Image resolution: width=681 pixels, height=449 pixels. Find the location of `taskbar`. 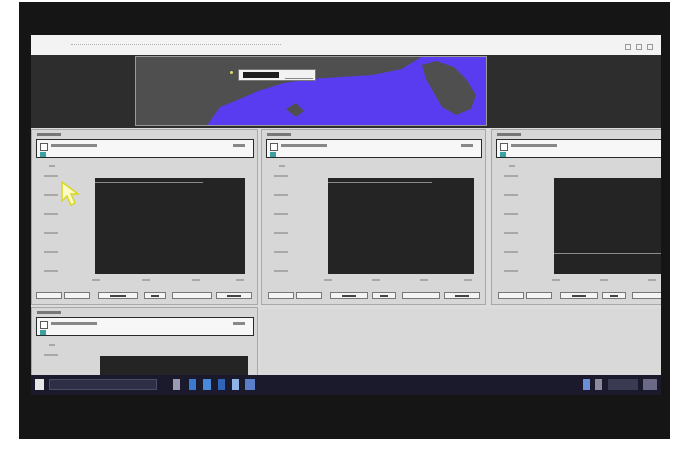

taskbar is located at coordinates (346, 385).